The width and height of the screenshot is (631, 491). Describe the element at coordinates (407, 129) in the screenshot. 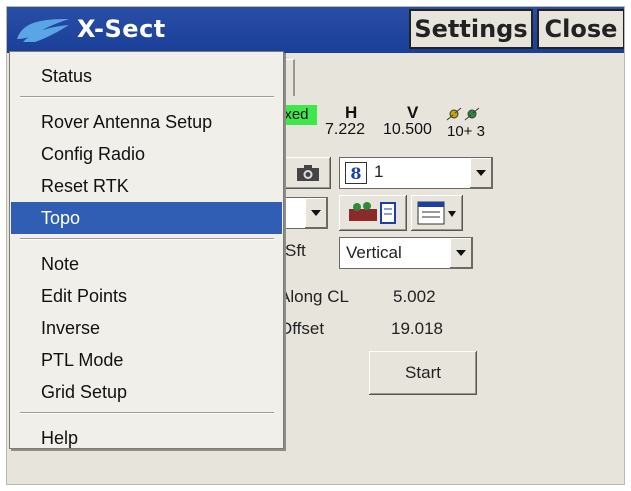

I see `v-value: 10.500` at that location.